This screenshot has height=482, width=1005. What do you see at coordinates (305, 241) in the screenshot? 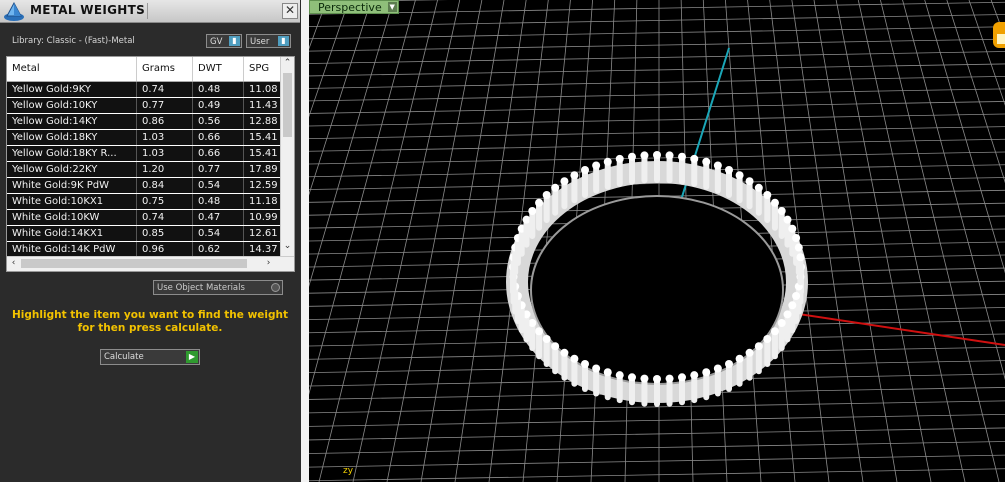
I see `panel-splitter` at bounding box center [305, 241].